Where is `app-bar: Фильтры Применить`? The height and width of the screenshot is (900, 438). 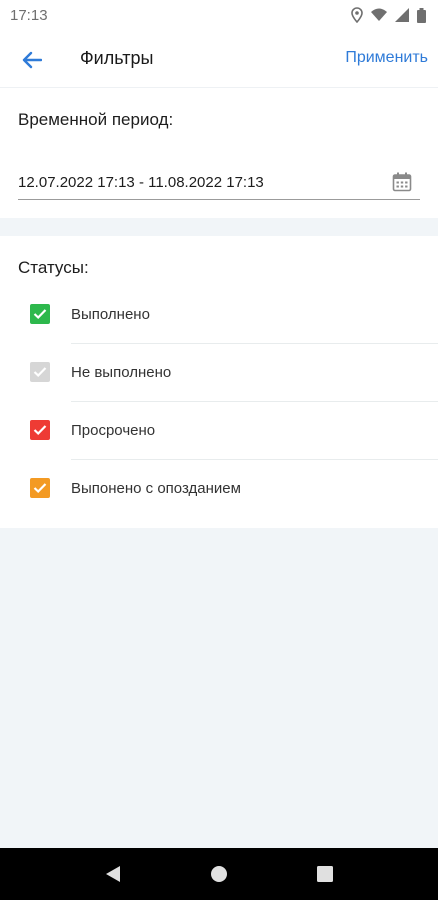
app-bar: Фильтры Применить is located at coordinates (219, 59).